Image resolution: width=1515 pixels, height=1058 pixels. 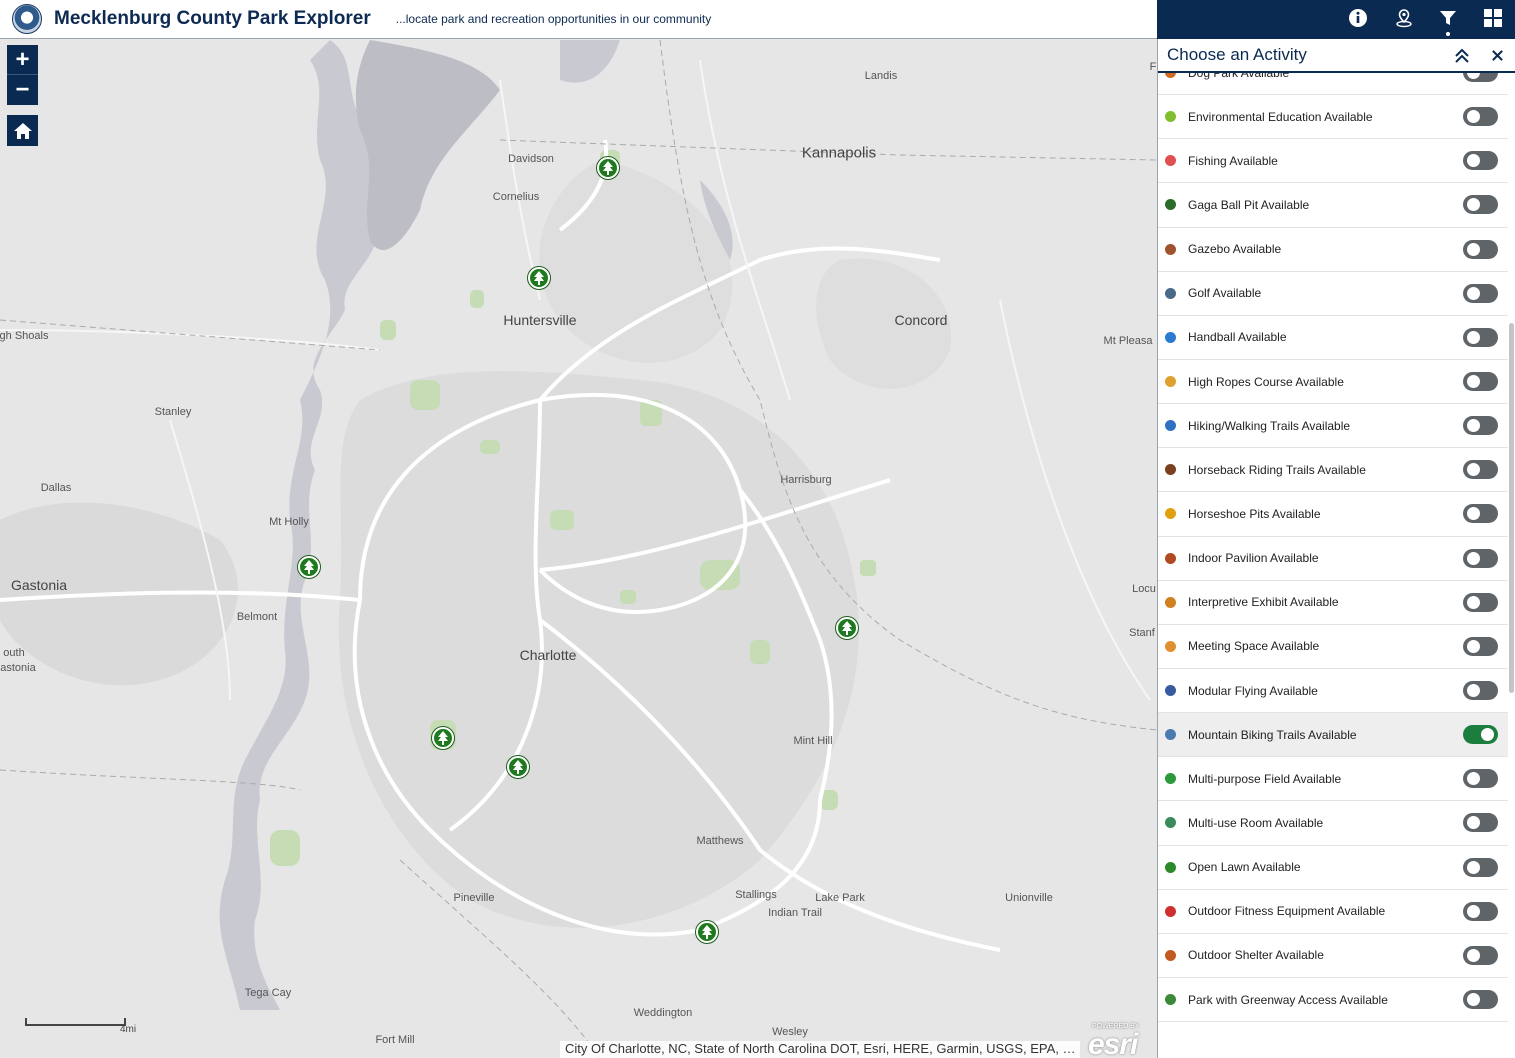 I want to click on activity-row: Gaga Ball Pit Available, so click(x=1333, y=205).